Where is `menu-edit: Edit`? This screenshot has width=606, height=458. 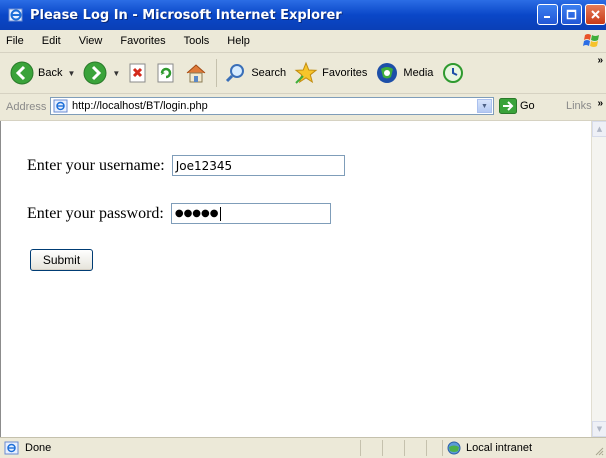
menu-edit: Edit is located at coordinates (51, 41).